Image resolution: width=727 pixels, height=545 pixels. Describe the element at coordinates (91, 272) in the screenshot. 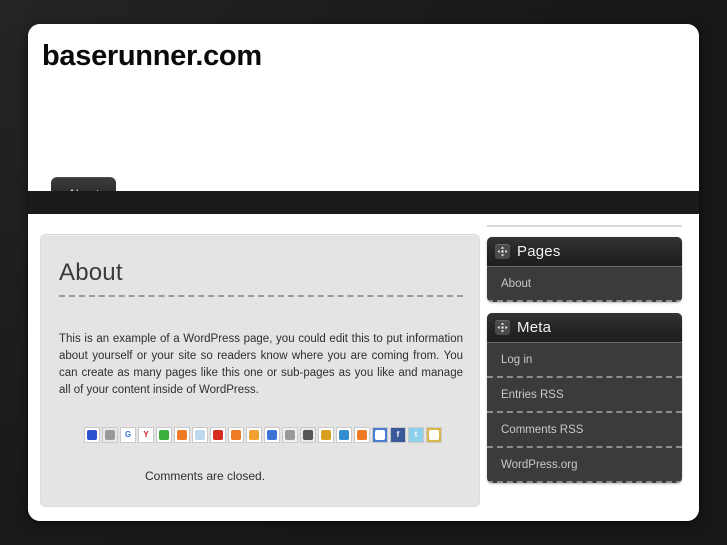

I see `page-title: About` at that location.